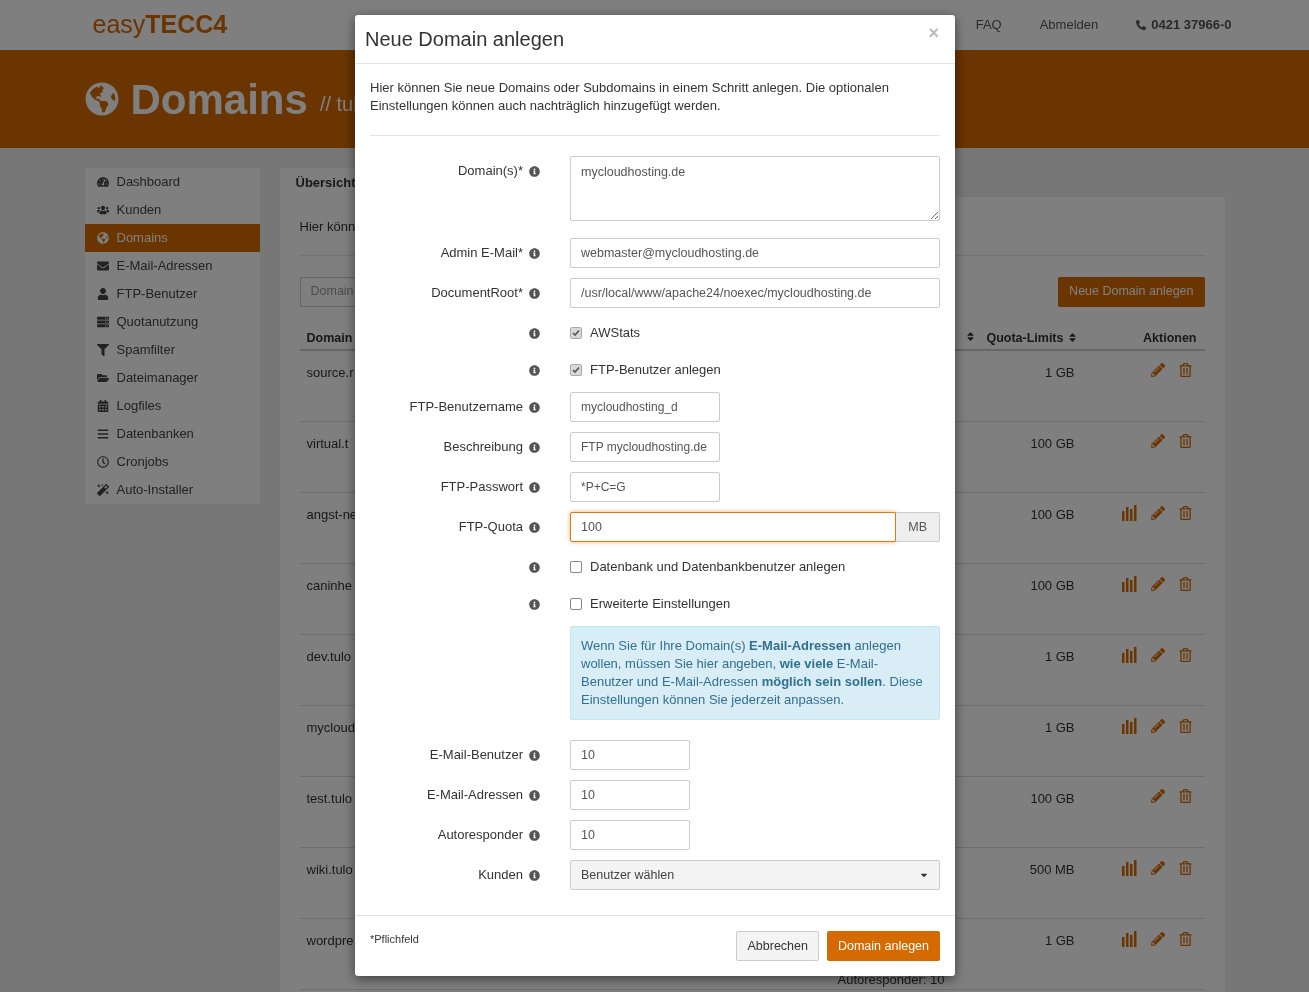 This screenshot has width=1309, height=992. What do you see at coordinates (332, 514) in the screenshot?
I see `domain-cell-text: angst-ne` at bounding box center [332, 514].